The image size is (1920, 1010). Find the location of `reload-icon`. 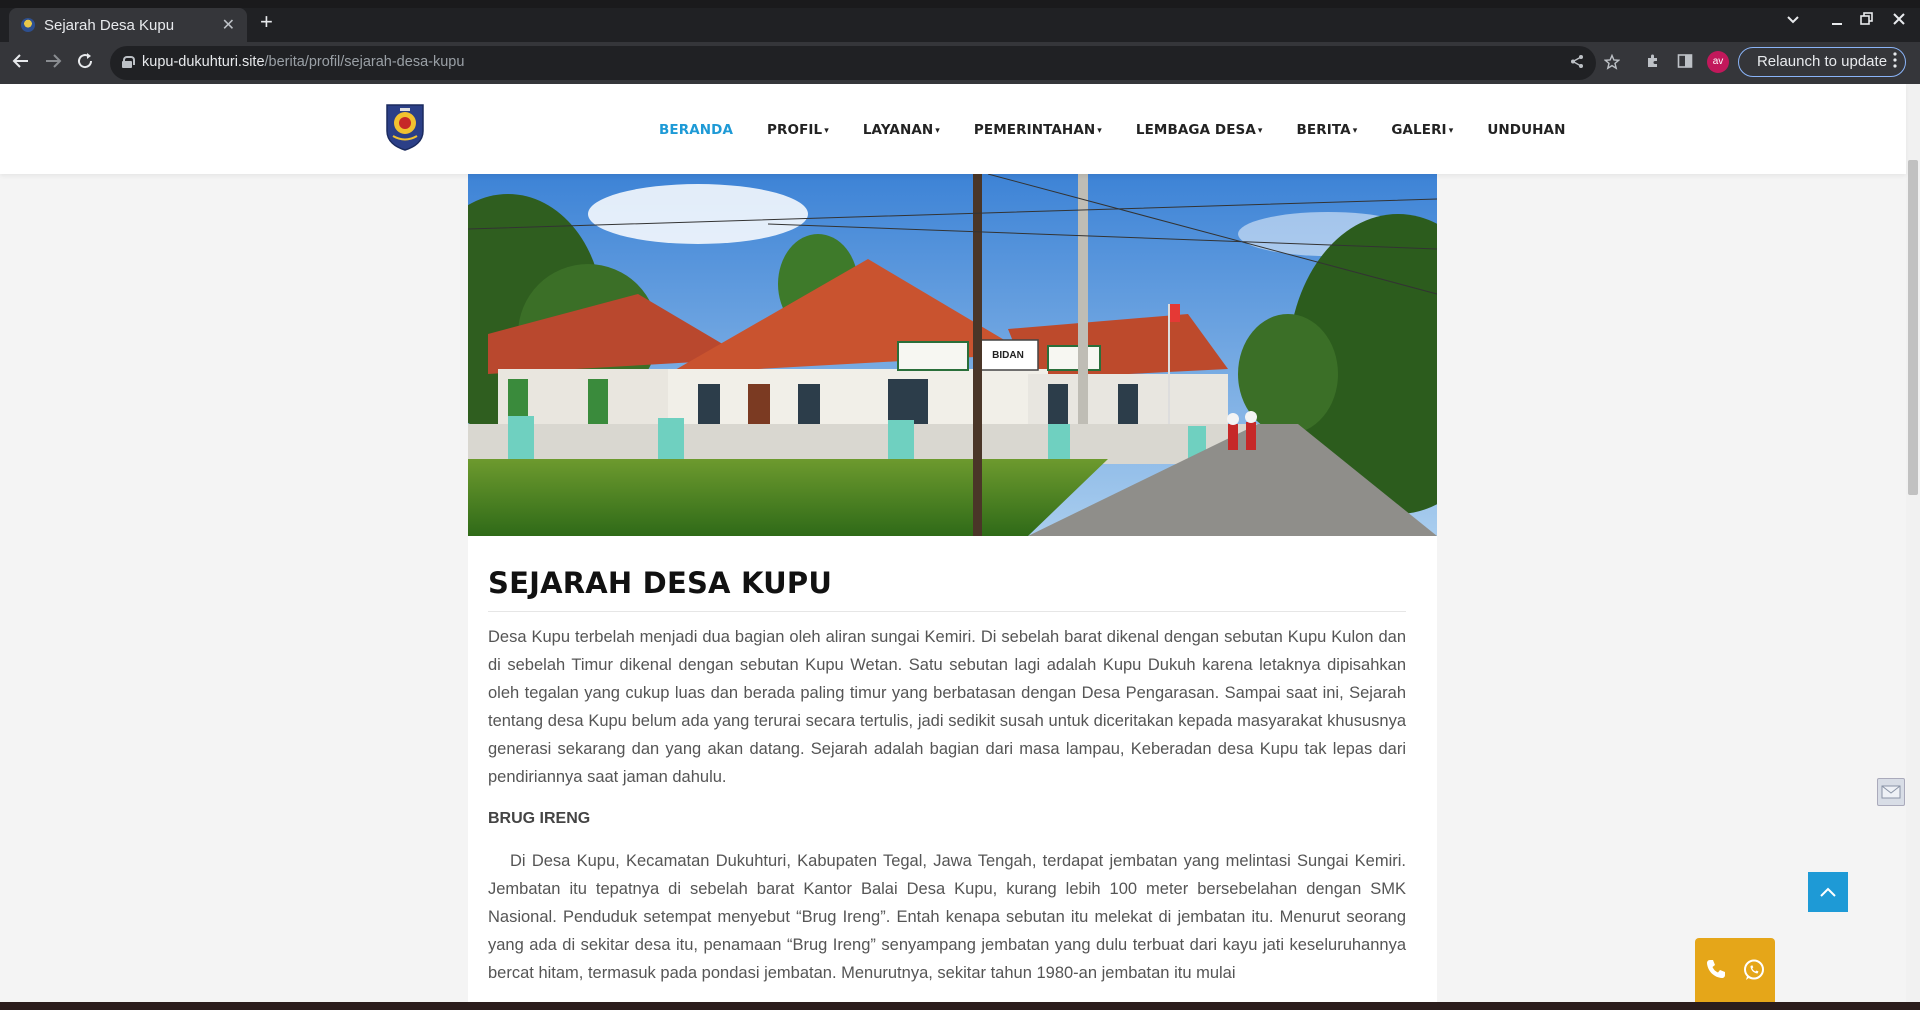

reload-icon is located at coordinates (85, 63).